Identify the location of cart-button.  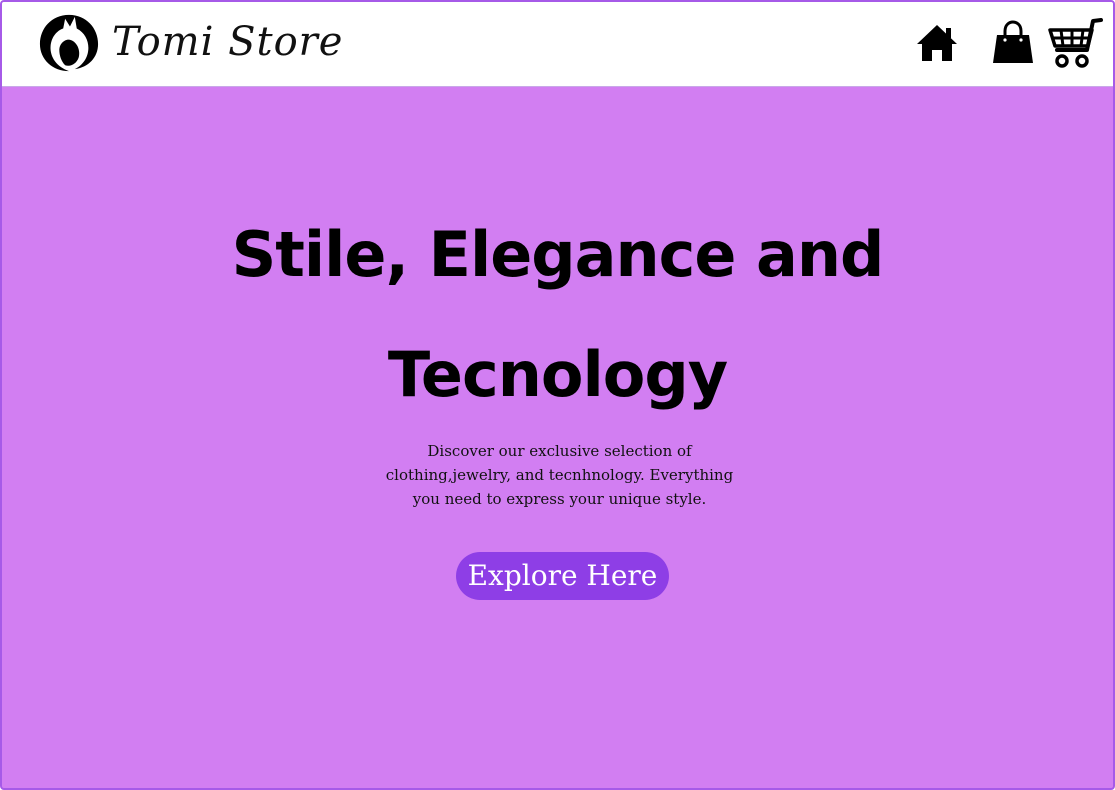
(1075, 43).